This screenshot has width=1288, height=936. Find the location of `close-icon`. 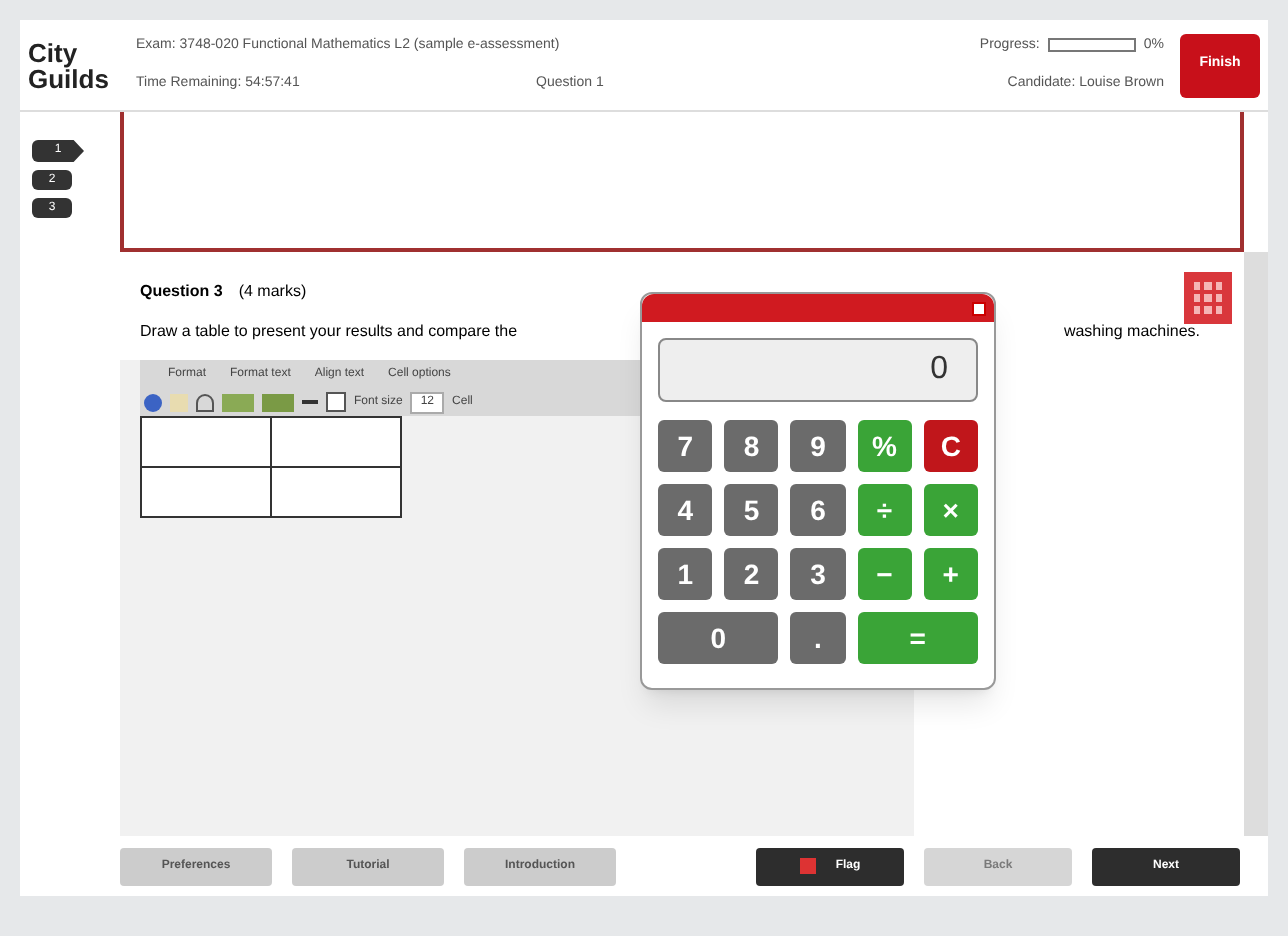

close-icon is located at coordinates (979, 308).